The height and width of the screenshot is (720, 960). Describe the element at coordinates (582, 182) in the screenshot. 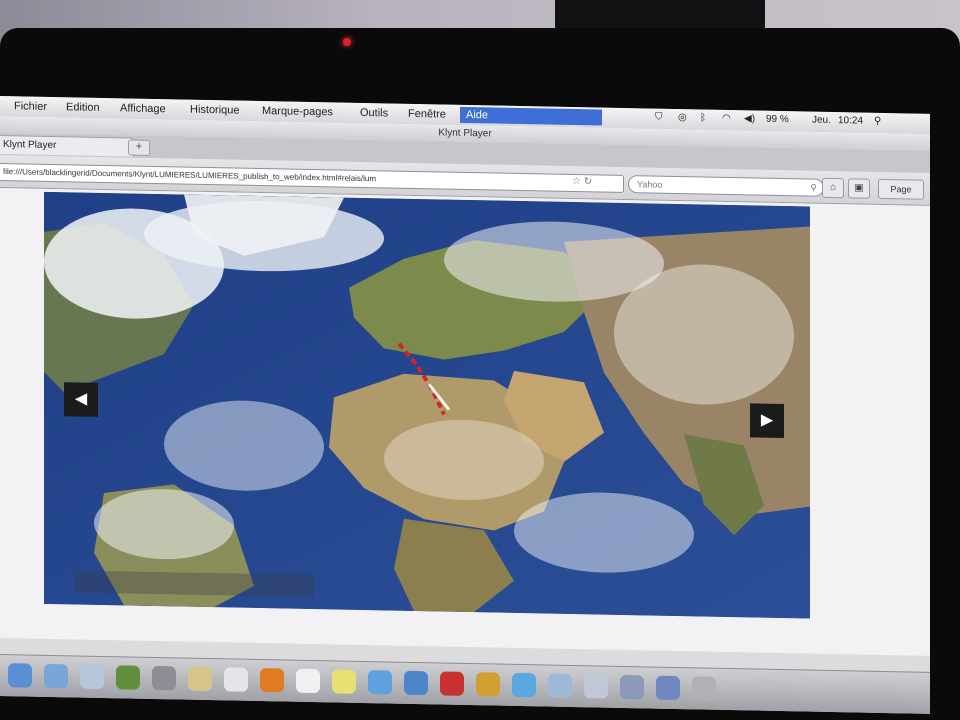

I see `reload-icon: ☆ ↻` at that location.